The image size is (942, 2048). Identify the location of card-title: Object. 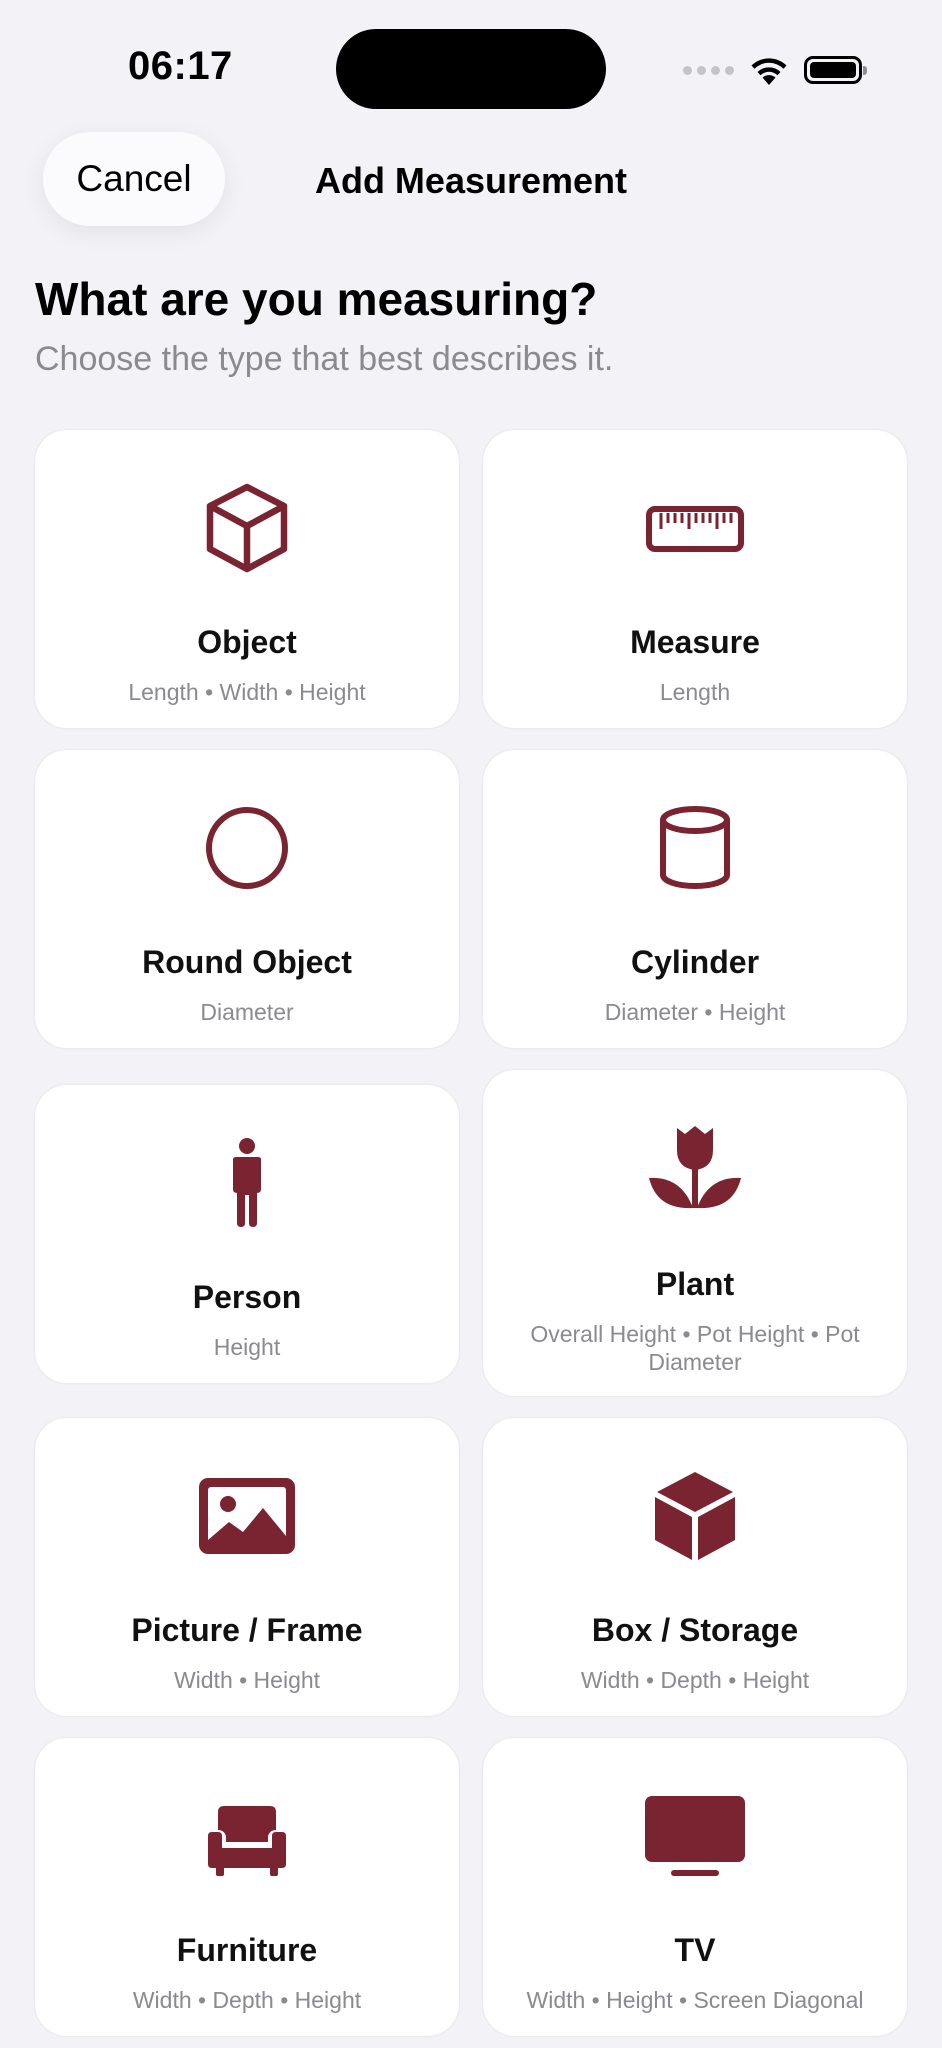
(247, 642).